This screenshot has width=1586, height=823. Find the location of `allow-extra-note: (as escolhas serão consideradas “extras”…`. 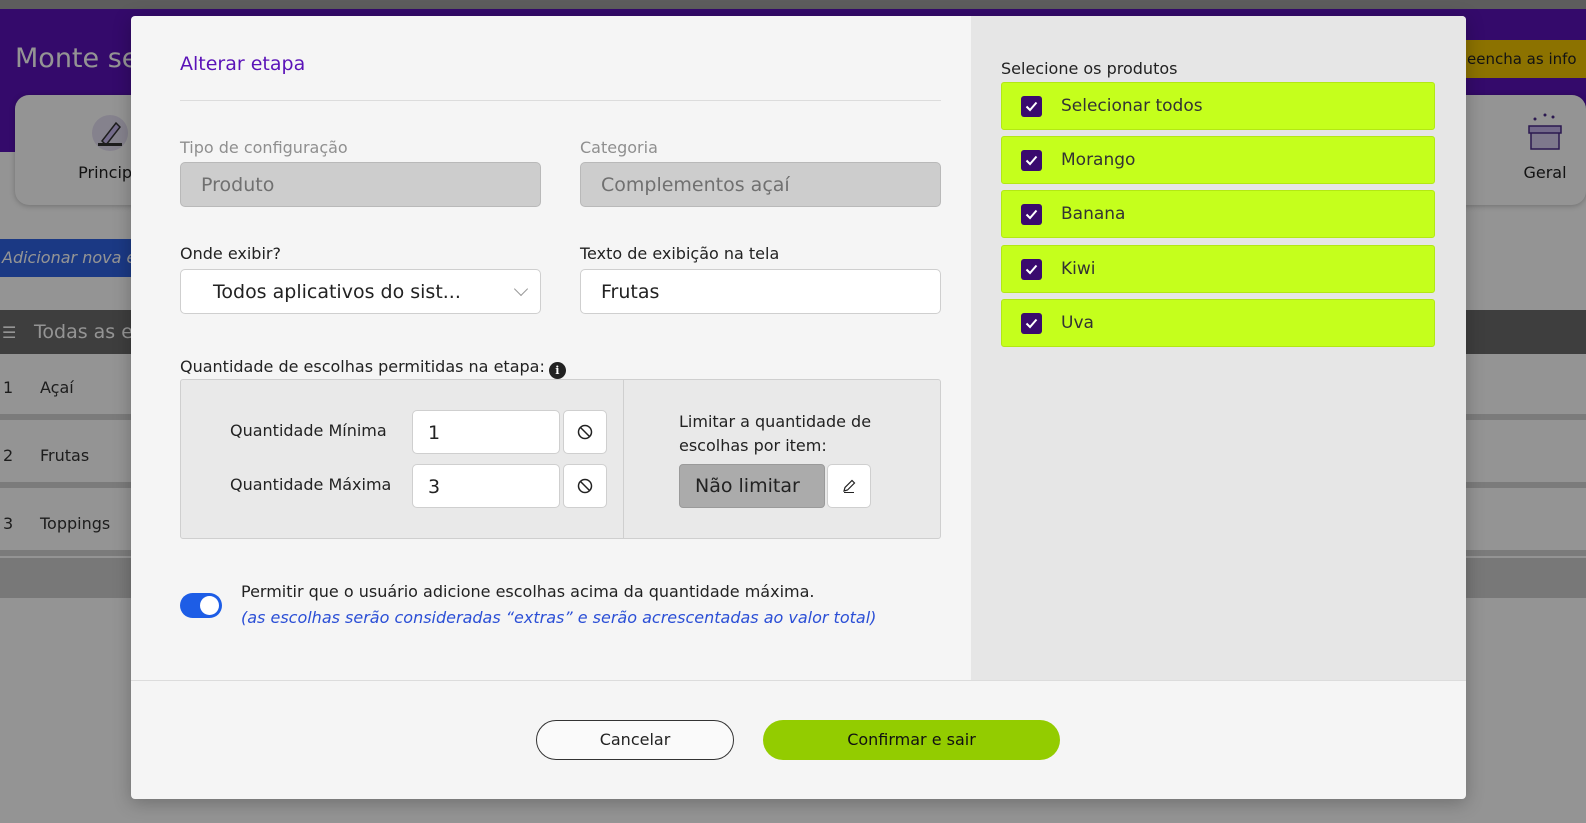

allow-extra-note: (as escolhas serão consideradas “extras”… is located at coordinates (559, 617).